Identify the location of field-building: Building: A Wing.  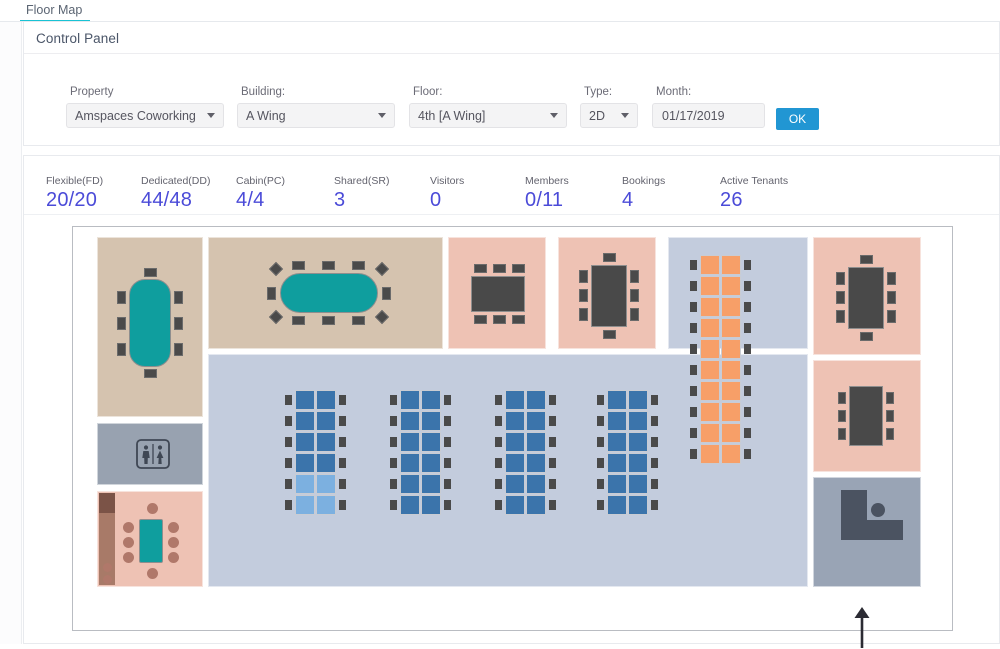
(316, 107).